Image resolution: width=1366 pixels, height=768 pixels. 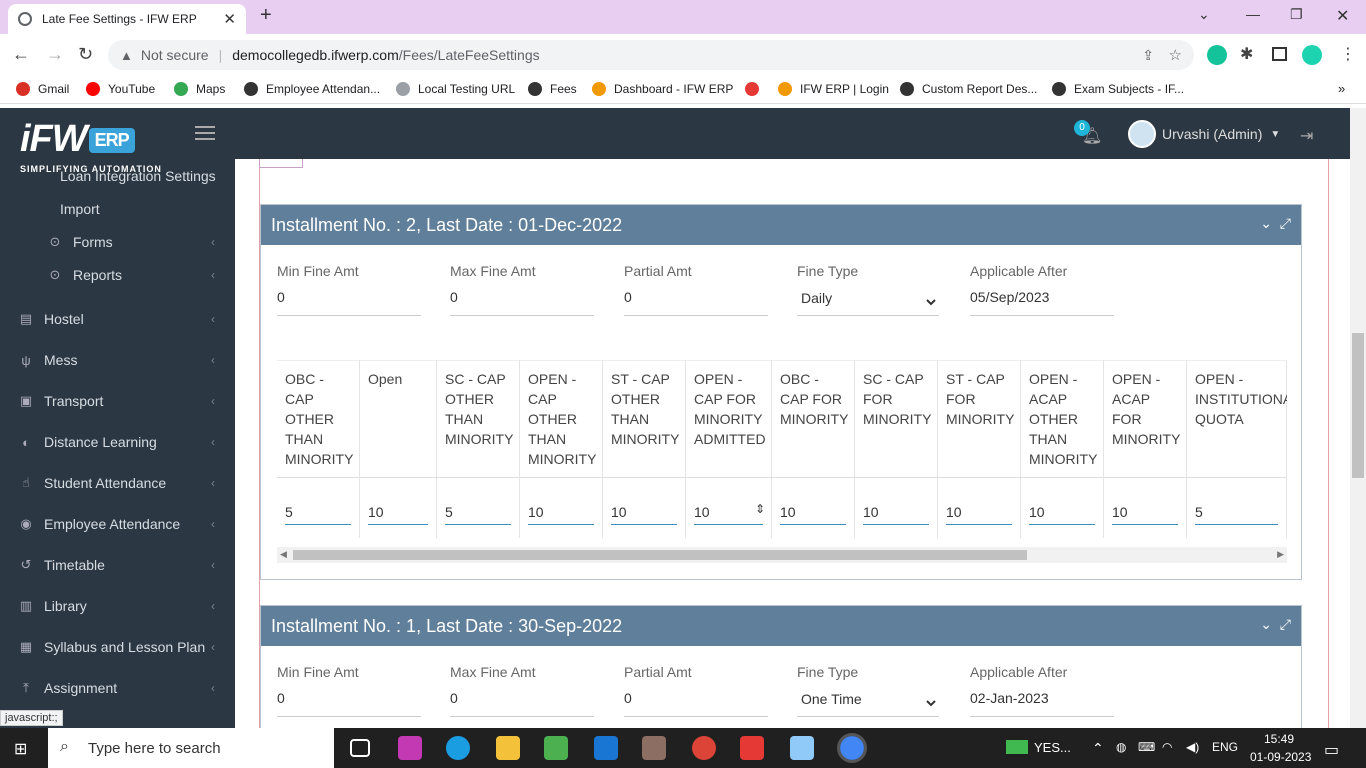 What do you see at coordinates (117, 524) in the screenshot?
I see `sidebar-item-employee-attendance: ◉ Employee Attendance ‹` at bounding box center [117, 524].